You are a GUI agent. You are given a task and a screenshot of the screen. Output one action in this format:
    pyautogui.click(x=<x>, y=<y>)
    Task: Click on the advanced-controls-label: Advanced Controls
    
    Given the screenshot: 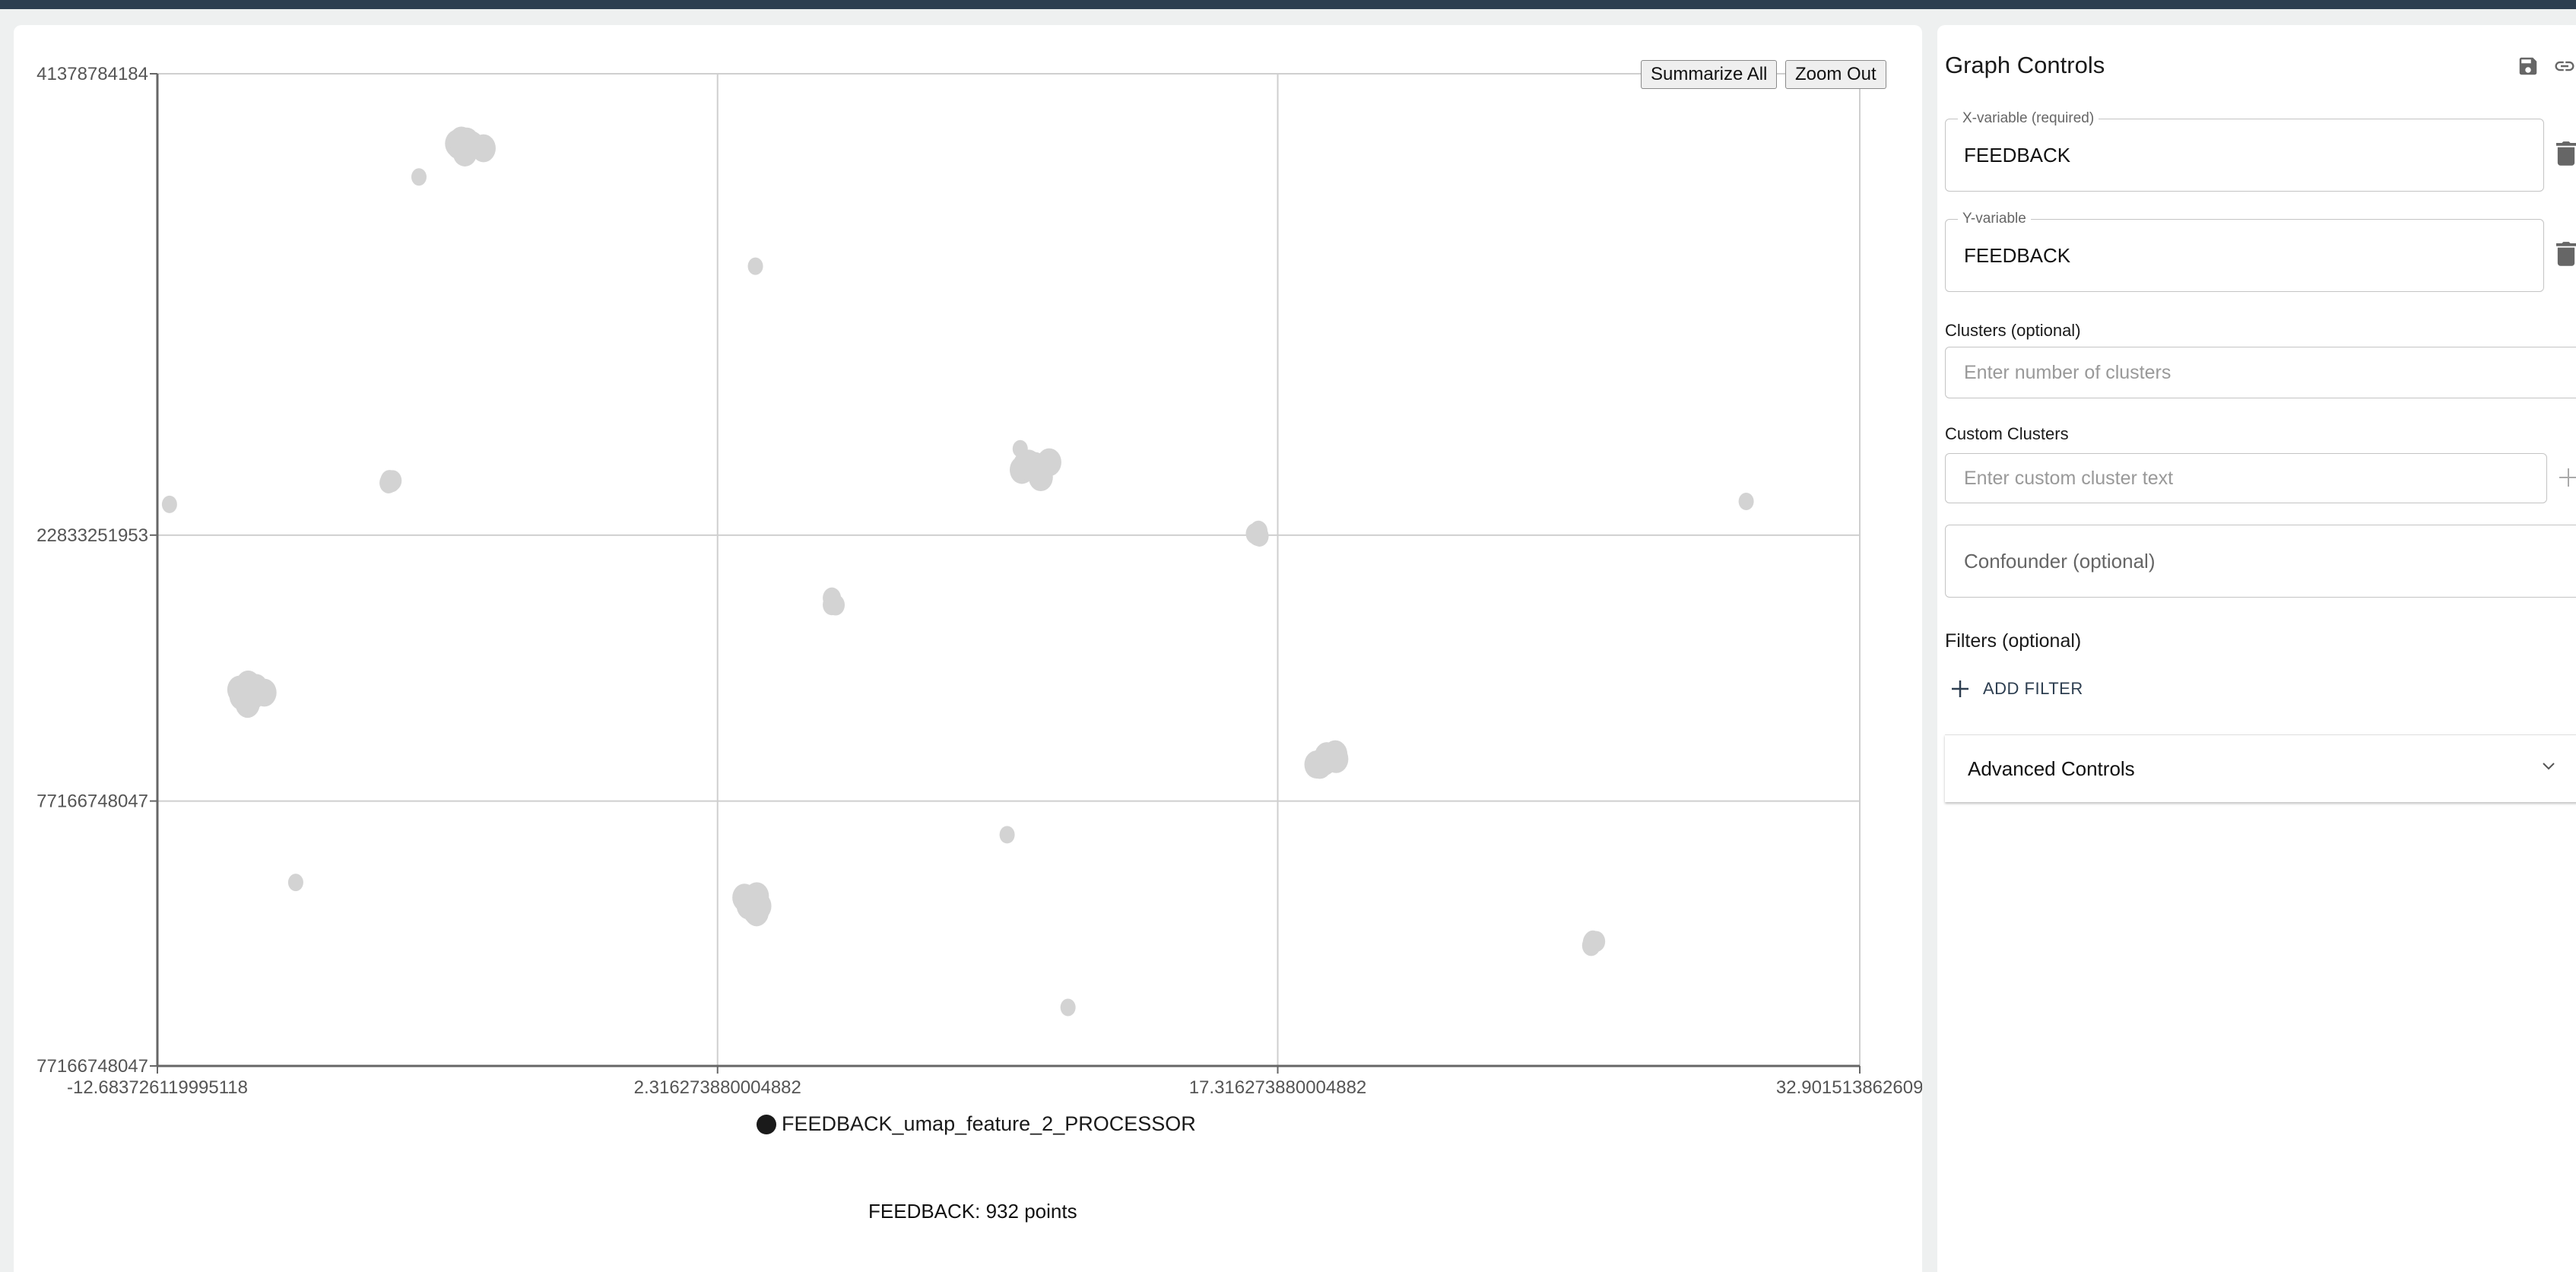 What is the action you would take?
    pyautogui.click(x=2051, y=768)
    